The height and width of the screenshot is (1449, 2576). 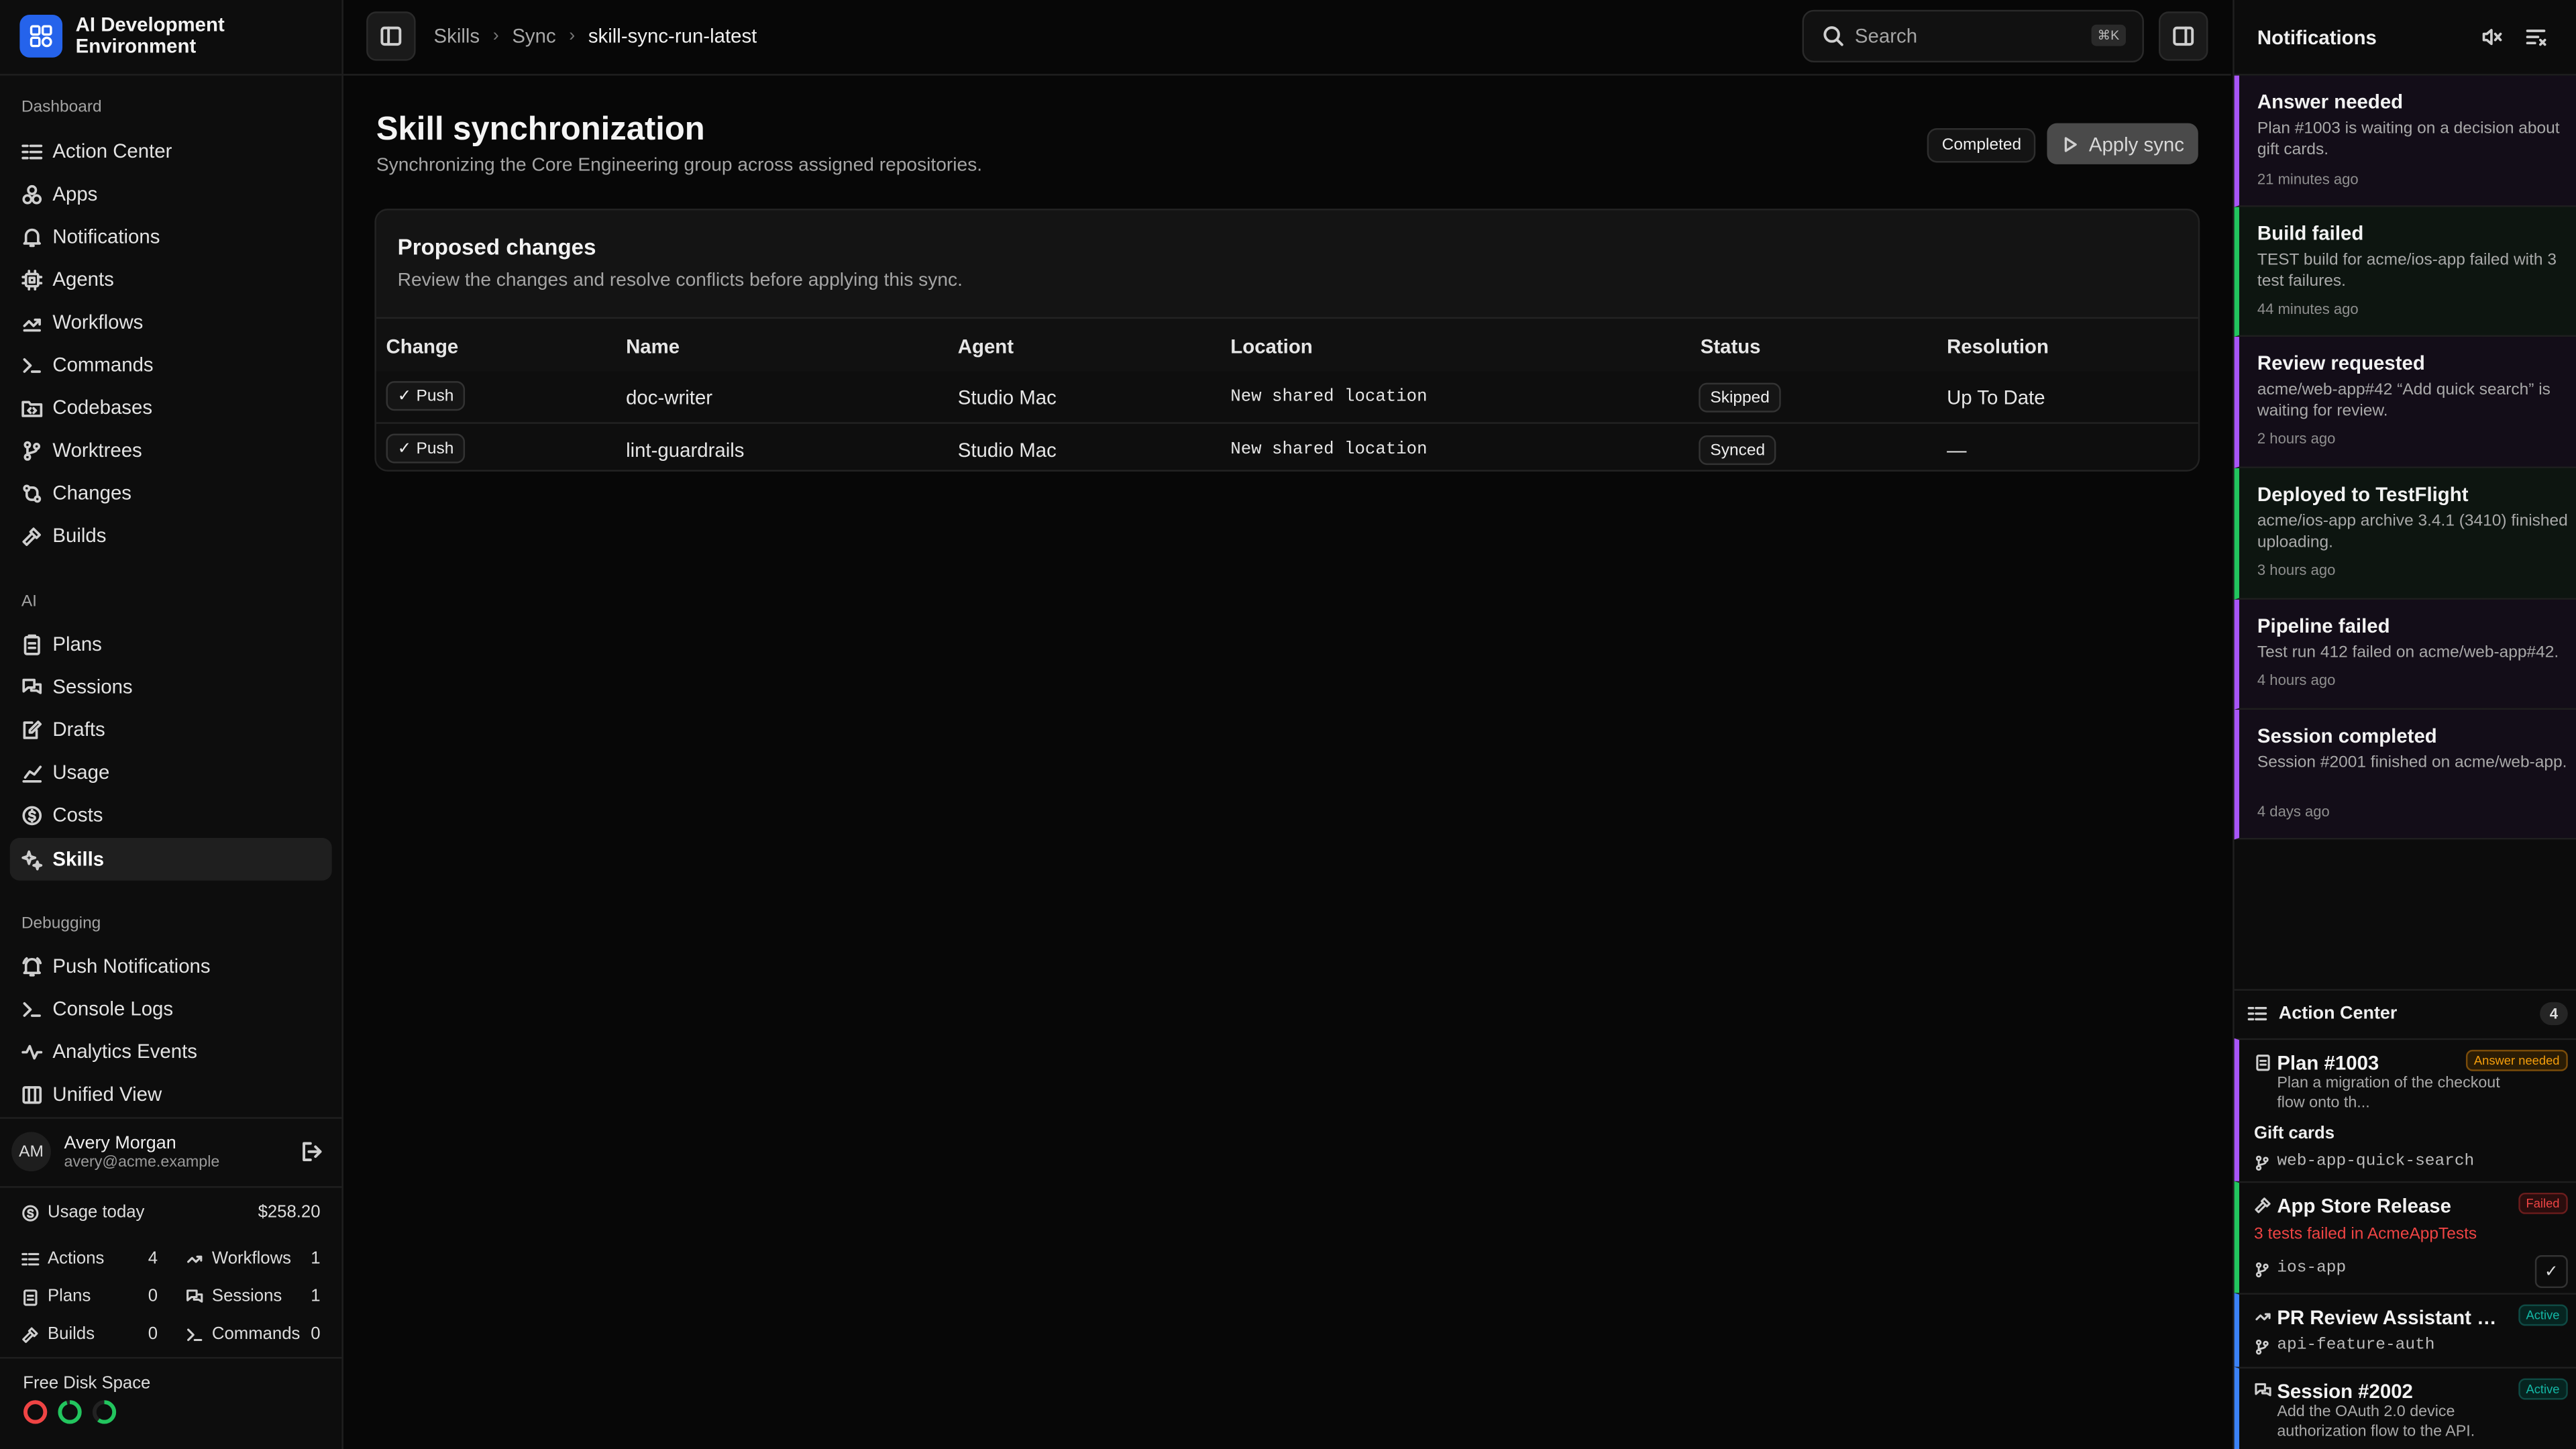 I want to click on sidebar-item-action-center: Action Center, so click(x=171, y=150).